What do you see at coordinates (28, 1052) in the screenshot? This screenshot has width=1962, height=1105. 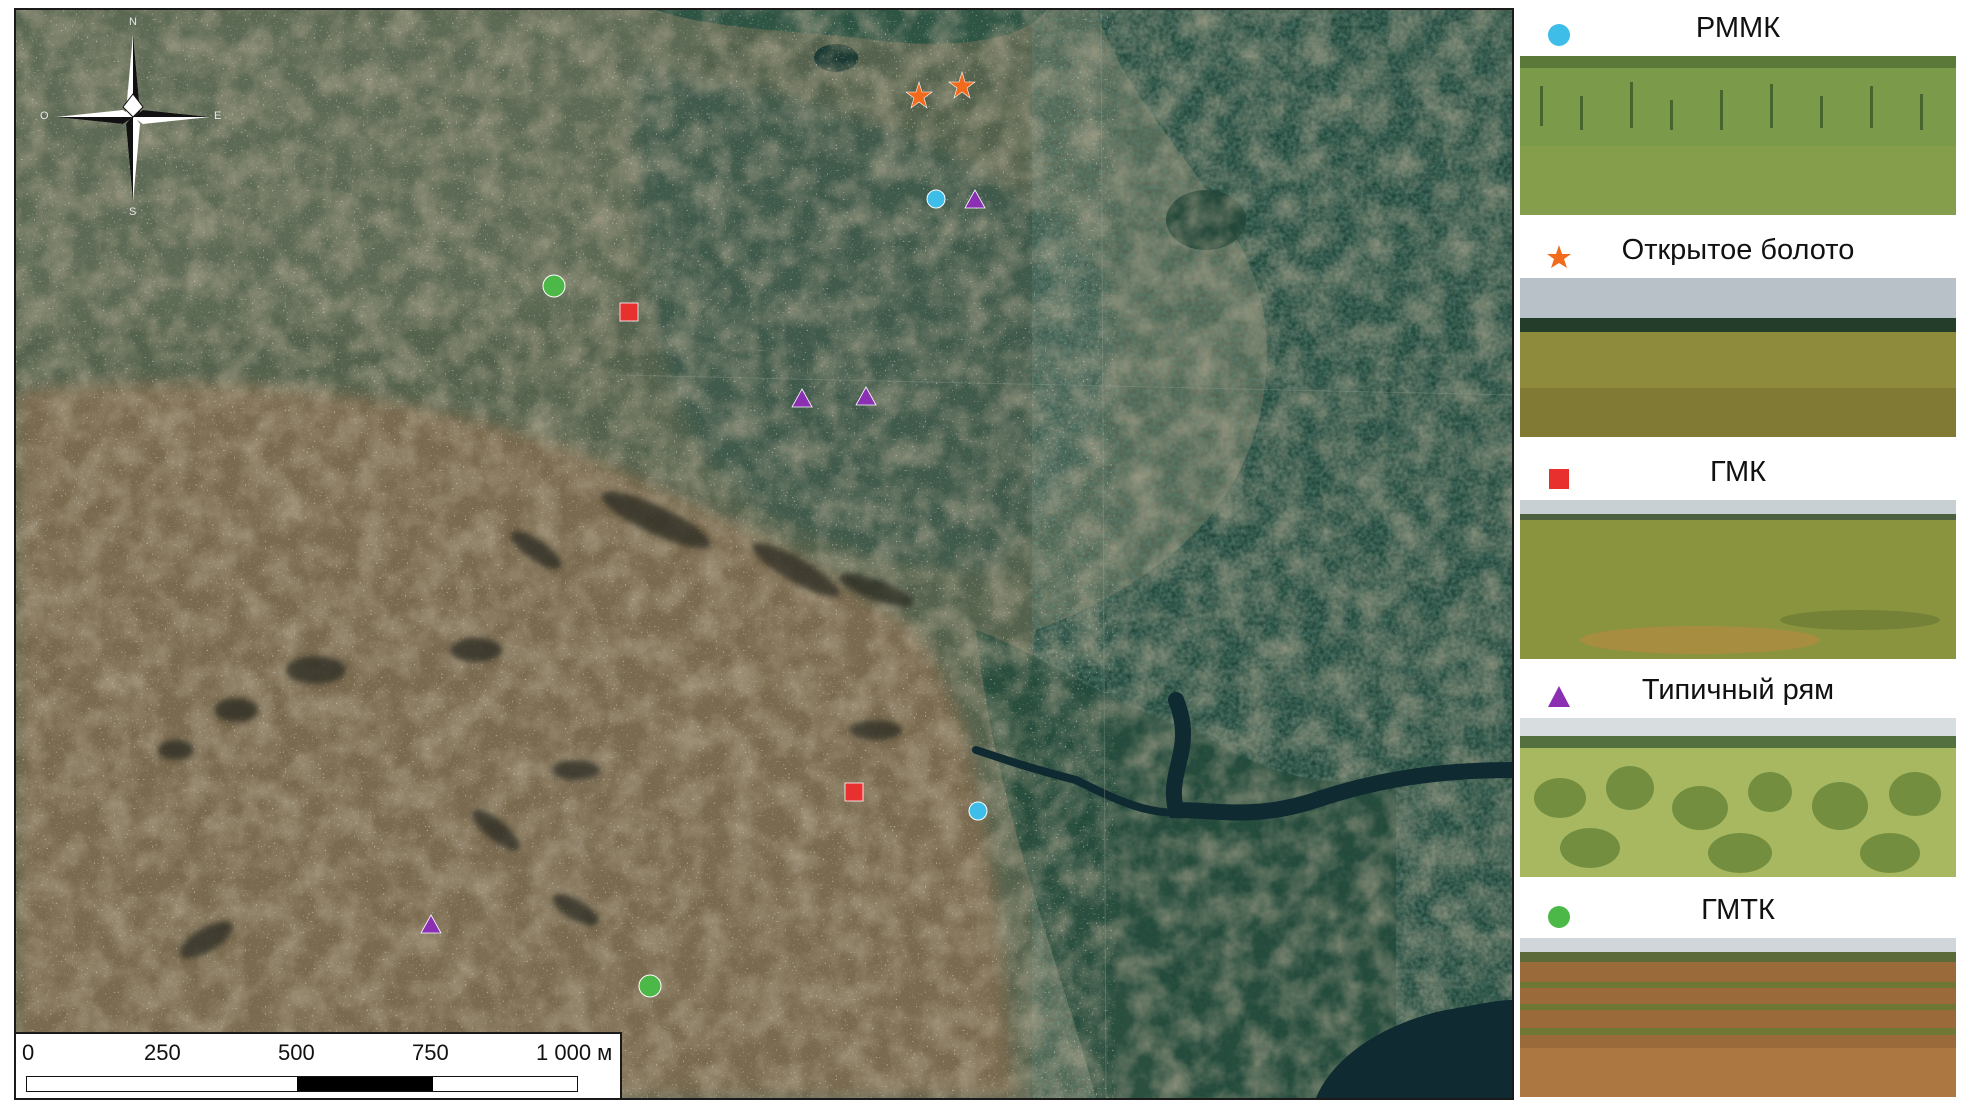 I see `scale-label-0: 0` at bounding box center [28, 1052].